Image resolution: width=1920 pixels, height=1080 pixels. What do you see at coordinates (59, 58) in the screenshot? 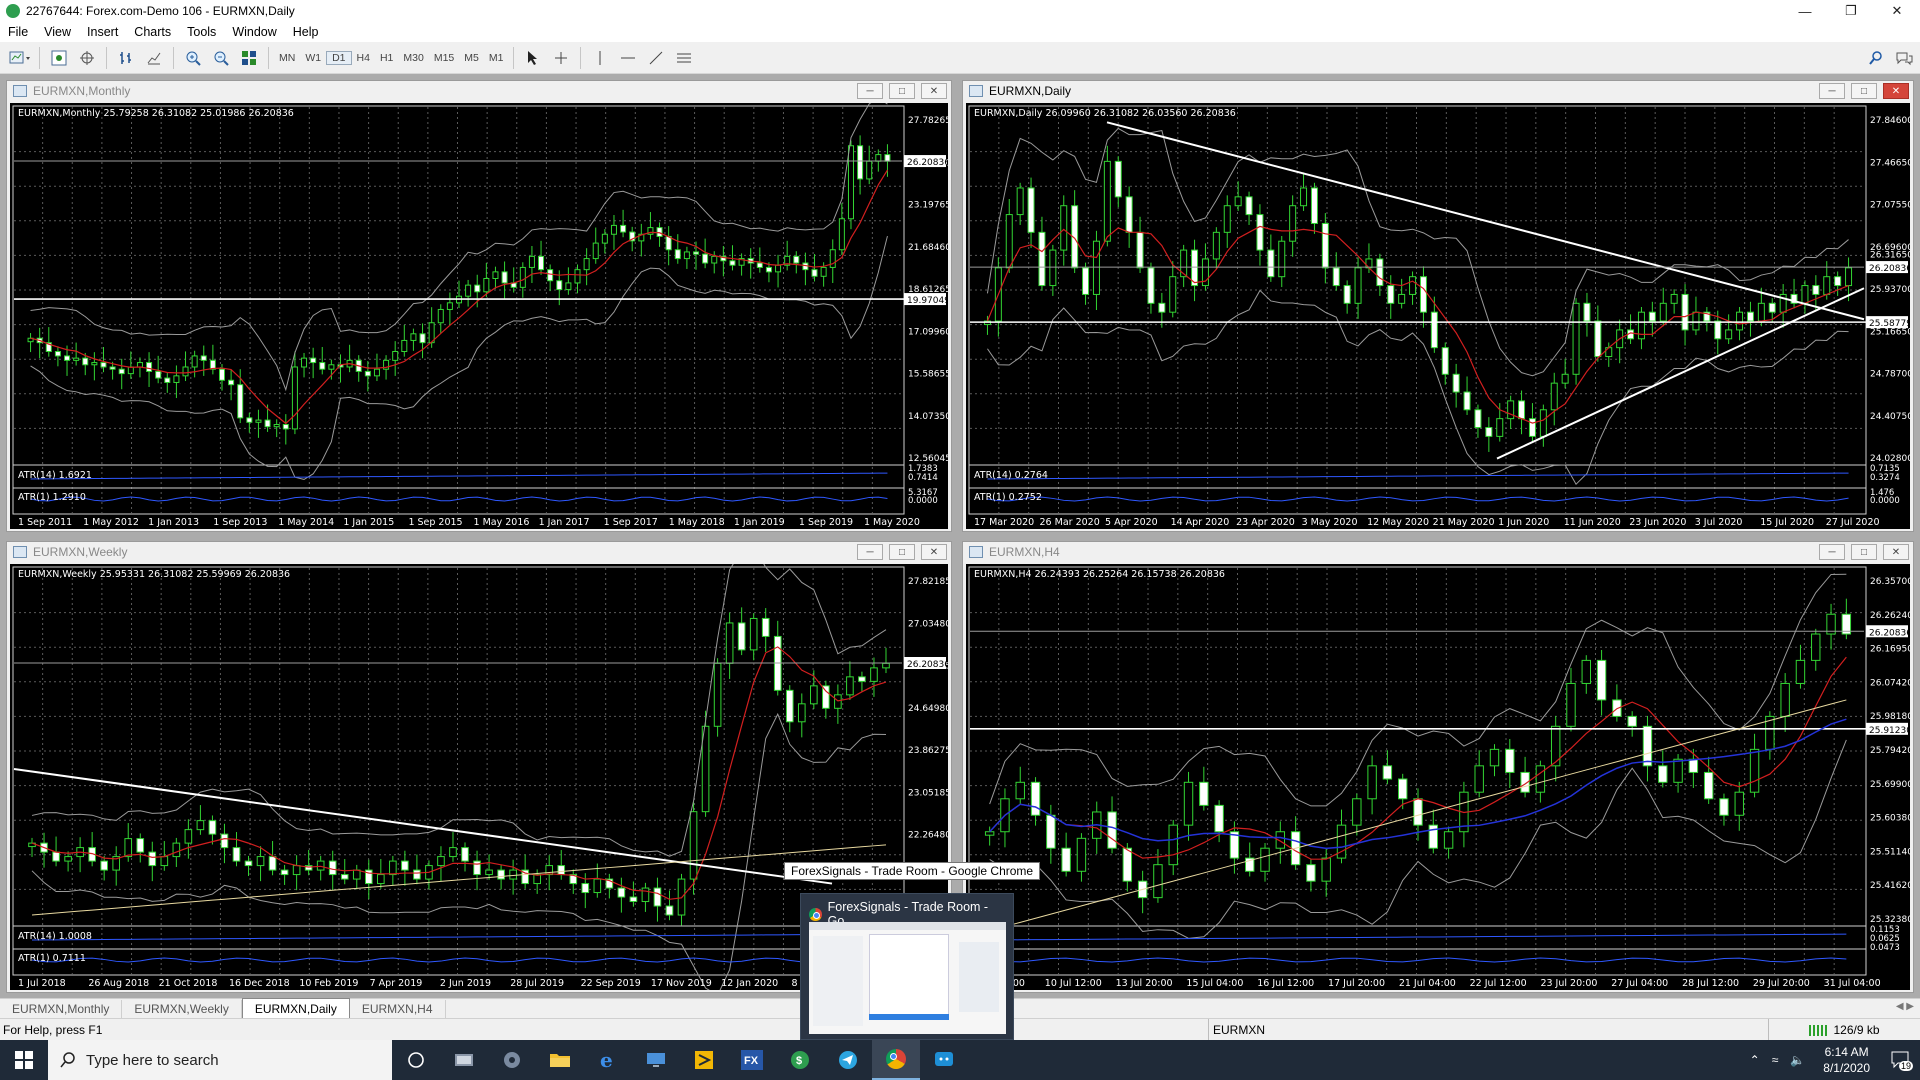
I see `profiles-icon` at bounding box center [59, 58].